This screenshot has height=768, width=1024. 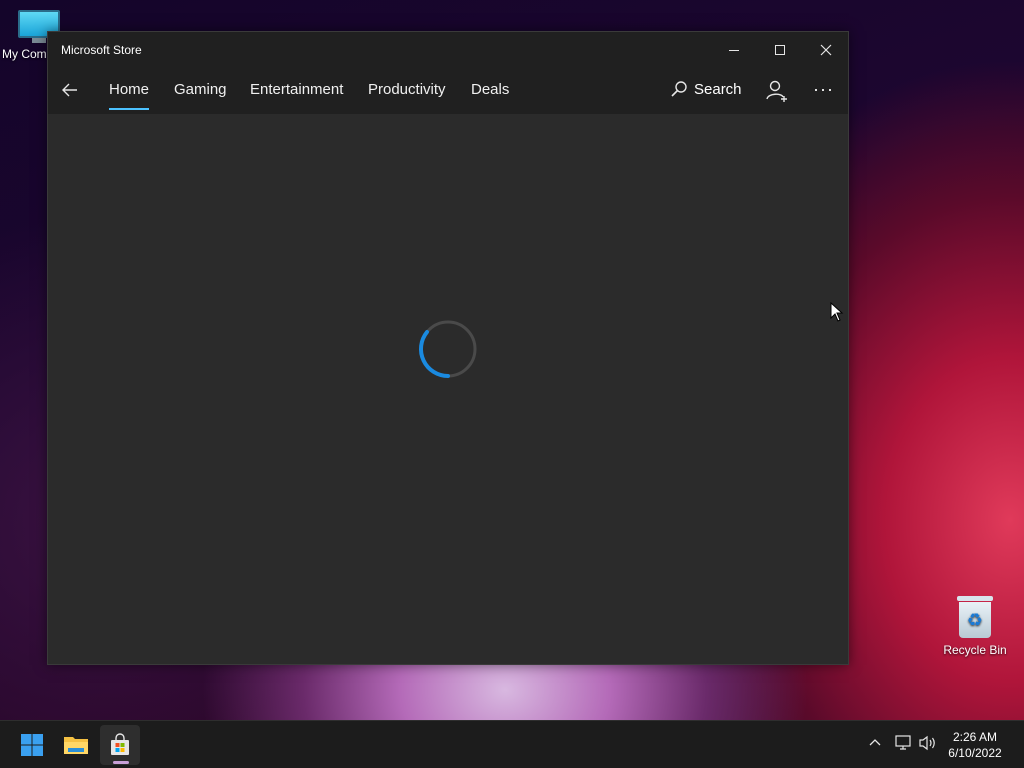 What do you see at coordinates (975, 650) in the screenshot?
I see `desktop-icon-label: Recycle Bin` at bounding box center [975, 650].